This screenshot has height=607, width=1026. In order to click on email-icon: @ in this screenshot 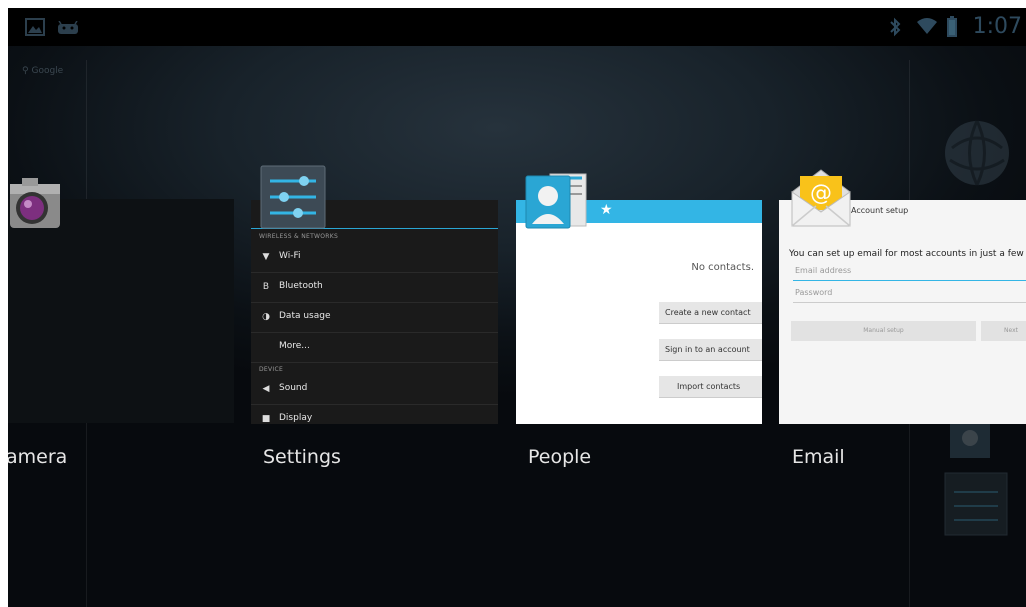, I will do `click(821, 200)`.